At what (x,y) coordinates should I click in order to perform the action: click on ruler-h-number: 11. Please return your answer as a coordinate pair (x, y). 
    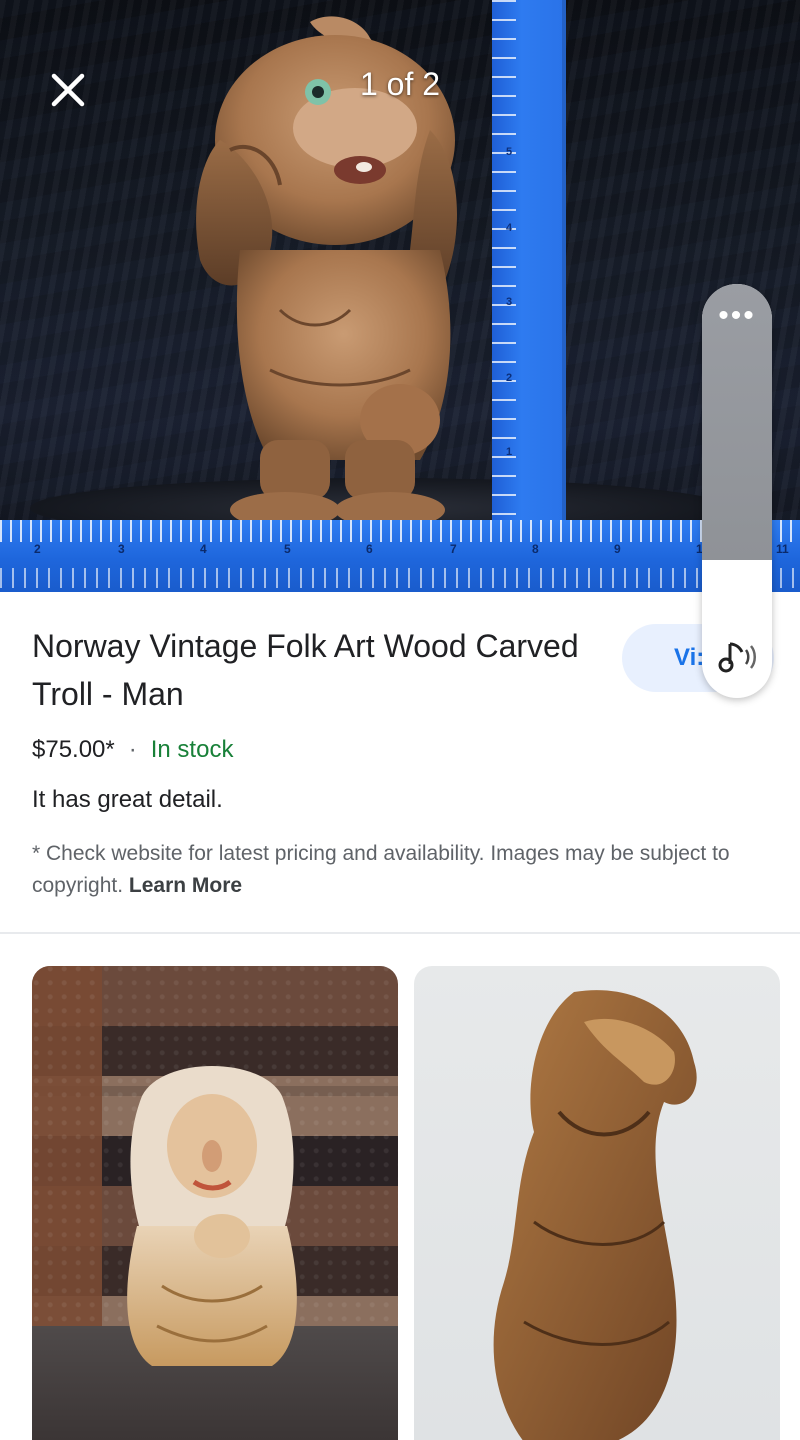
    Looking at the image, I should click on (782, 549).